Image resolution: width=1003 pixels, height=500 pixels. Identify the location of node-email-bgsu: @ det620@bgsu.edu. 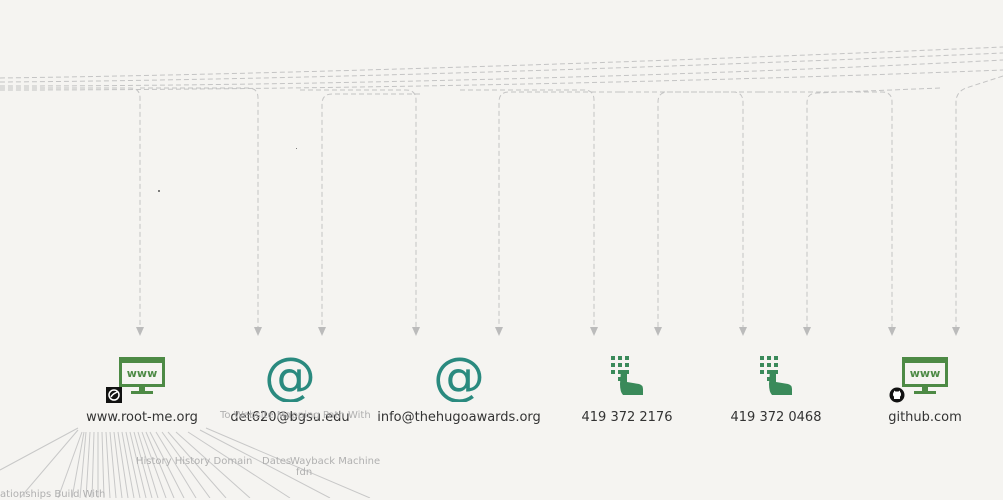
(290, 387).